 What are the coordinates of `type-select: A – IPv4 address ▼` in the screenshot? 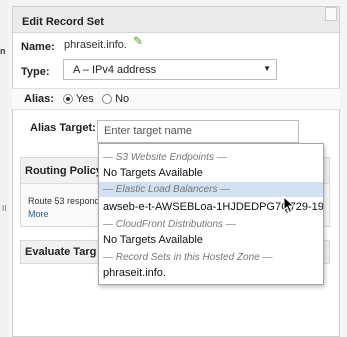 It's located at (170, 69).